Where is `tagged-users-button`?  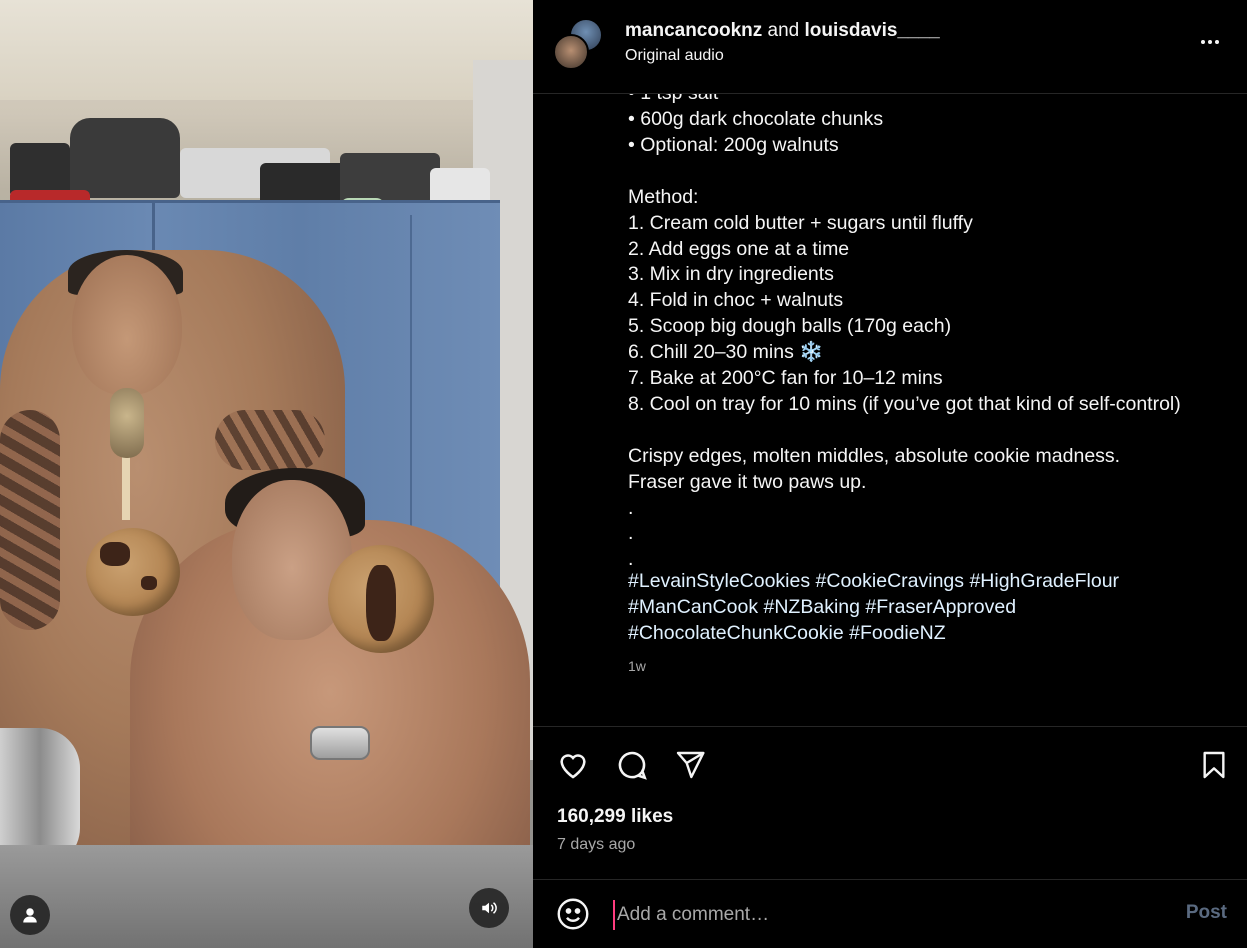 tagged-users-button is located at coordinates (30, 915).